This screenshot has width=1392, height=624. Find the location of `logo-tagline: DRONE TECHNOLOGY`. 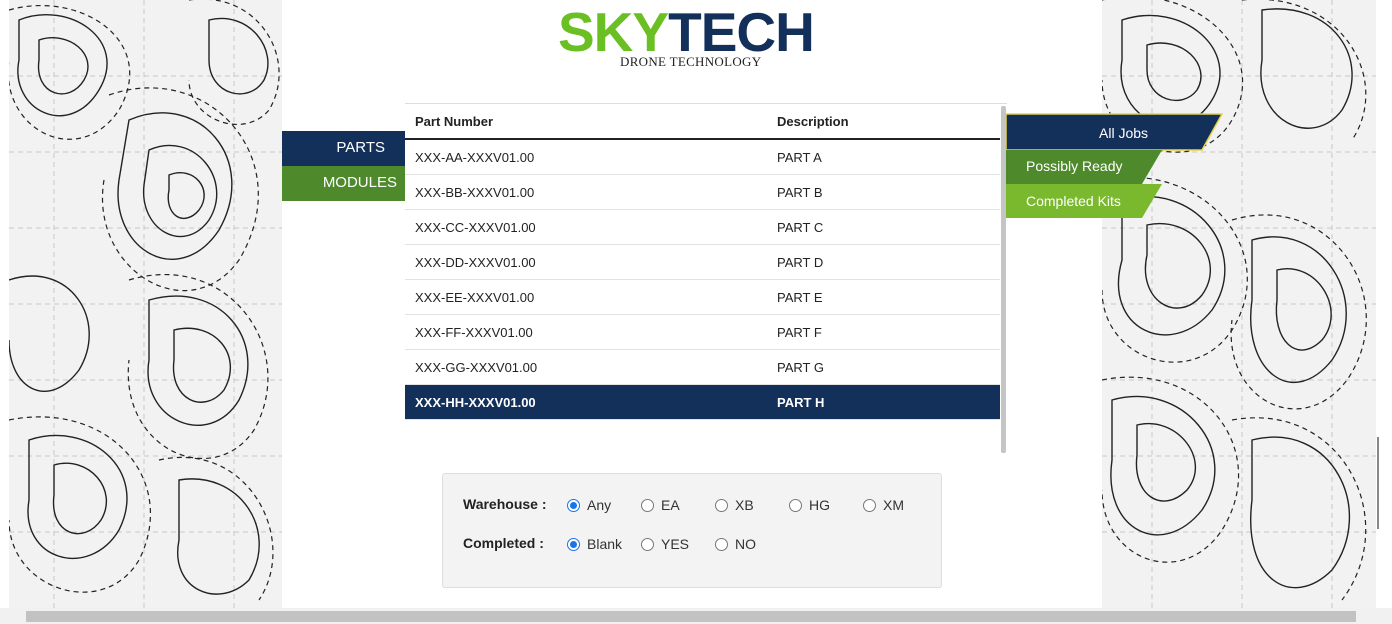

logo-tagline: DRONE TECHNOLOGY is located at coordinates (691, 61).